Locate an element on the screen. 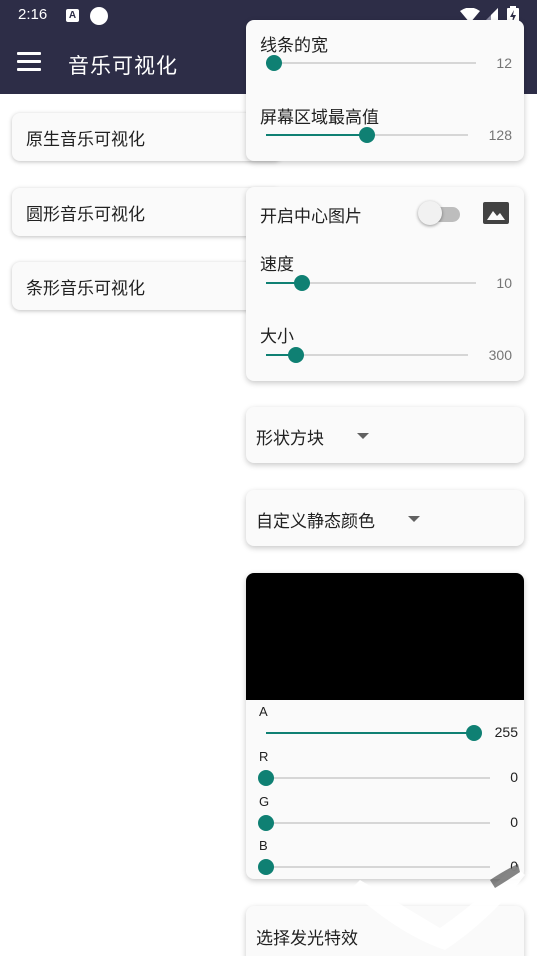 This screenshot has height=956, width=537. screen-max-slider is located at coordinates (367, 135).